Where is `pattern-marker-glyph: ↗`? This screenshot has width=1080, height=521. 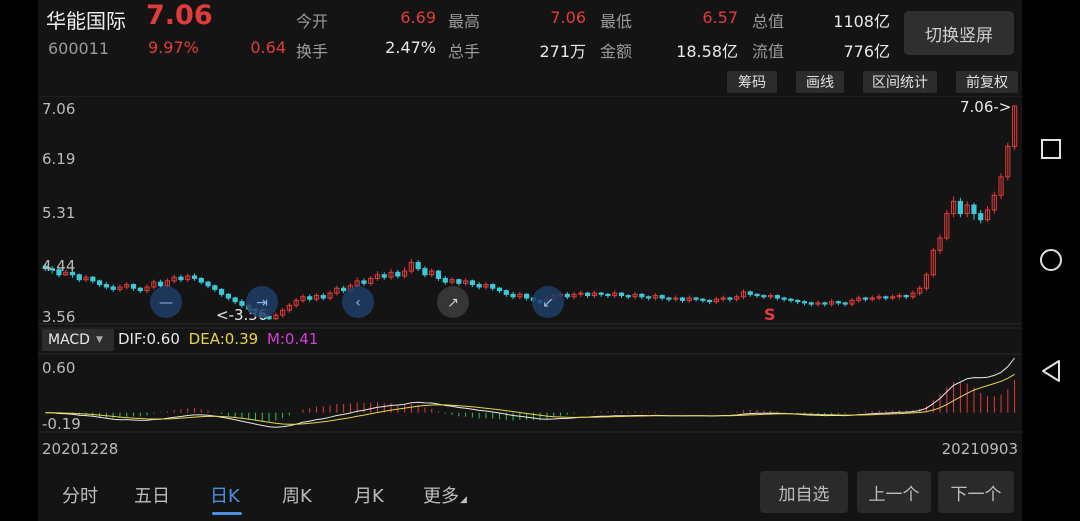 pattern-marker-glyph: ↗ is located at coordinates (453, 303).